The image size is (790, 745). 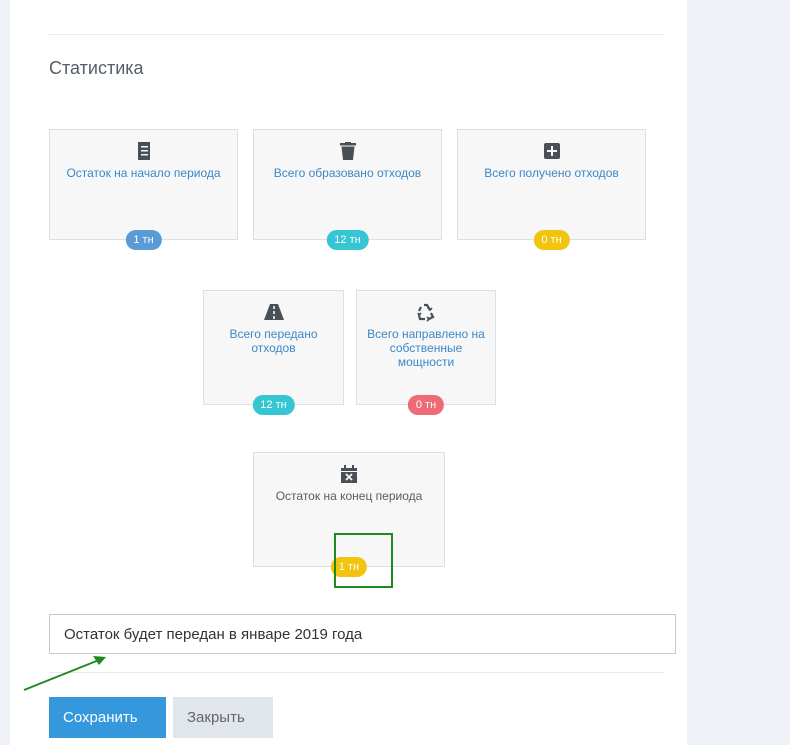 What do you see at coordinates (347, 189) in the screenshot?
I see `card-total-generated: Всего образовано отходов 12 тн` at bounding box center [347, 189].